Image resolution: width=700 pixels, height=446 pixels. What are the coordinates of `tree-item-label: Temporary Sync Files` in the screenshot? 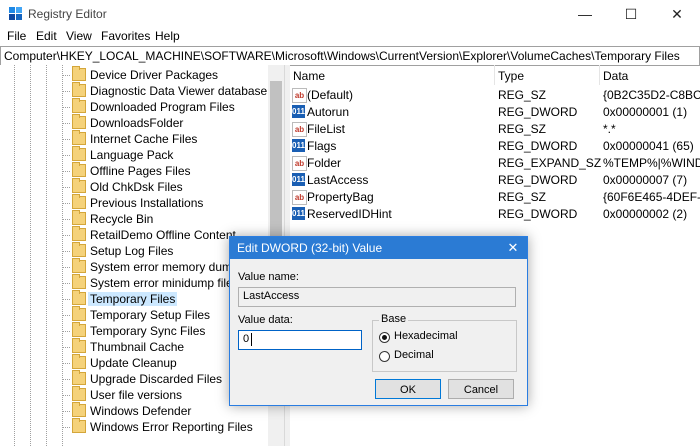 It's located at (148, 331).